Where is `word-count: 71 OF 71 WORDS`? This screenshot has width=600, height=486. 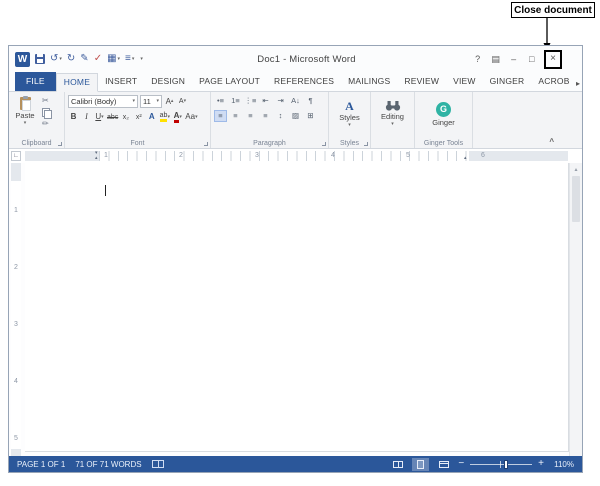 word-count: 71 OF 71 WORDS is located at coordinates (108, 464).